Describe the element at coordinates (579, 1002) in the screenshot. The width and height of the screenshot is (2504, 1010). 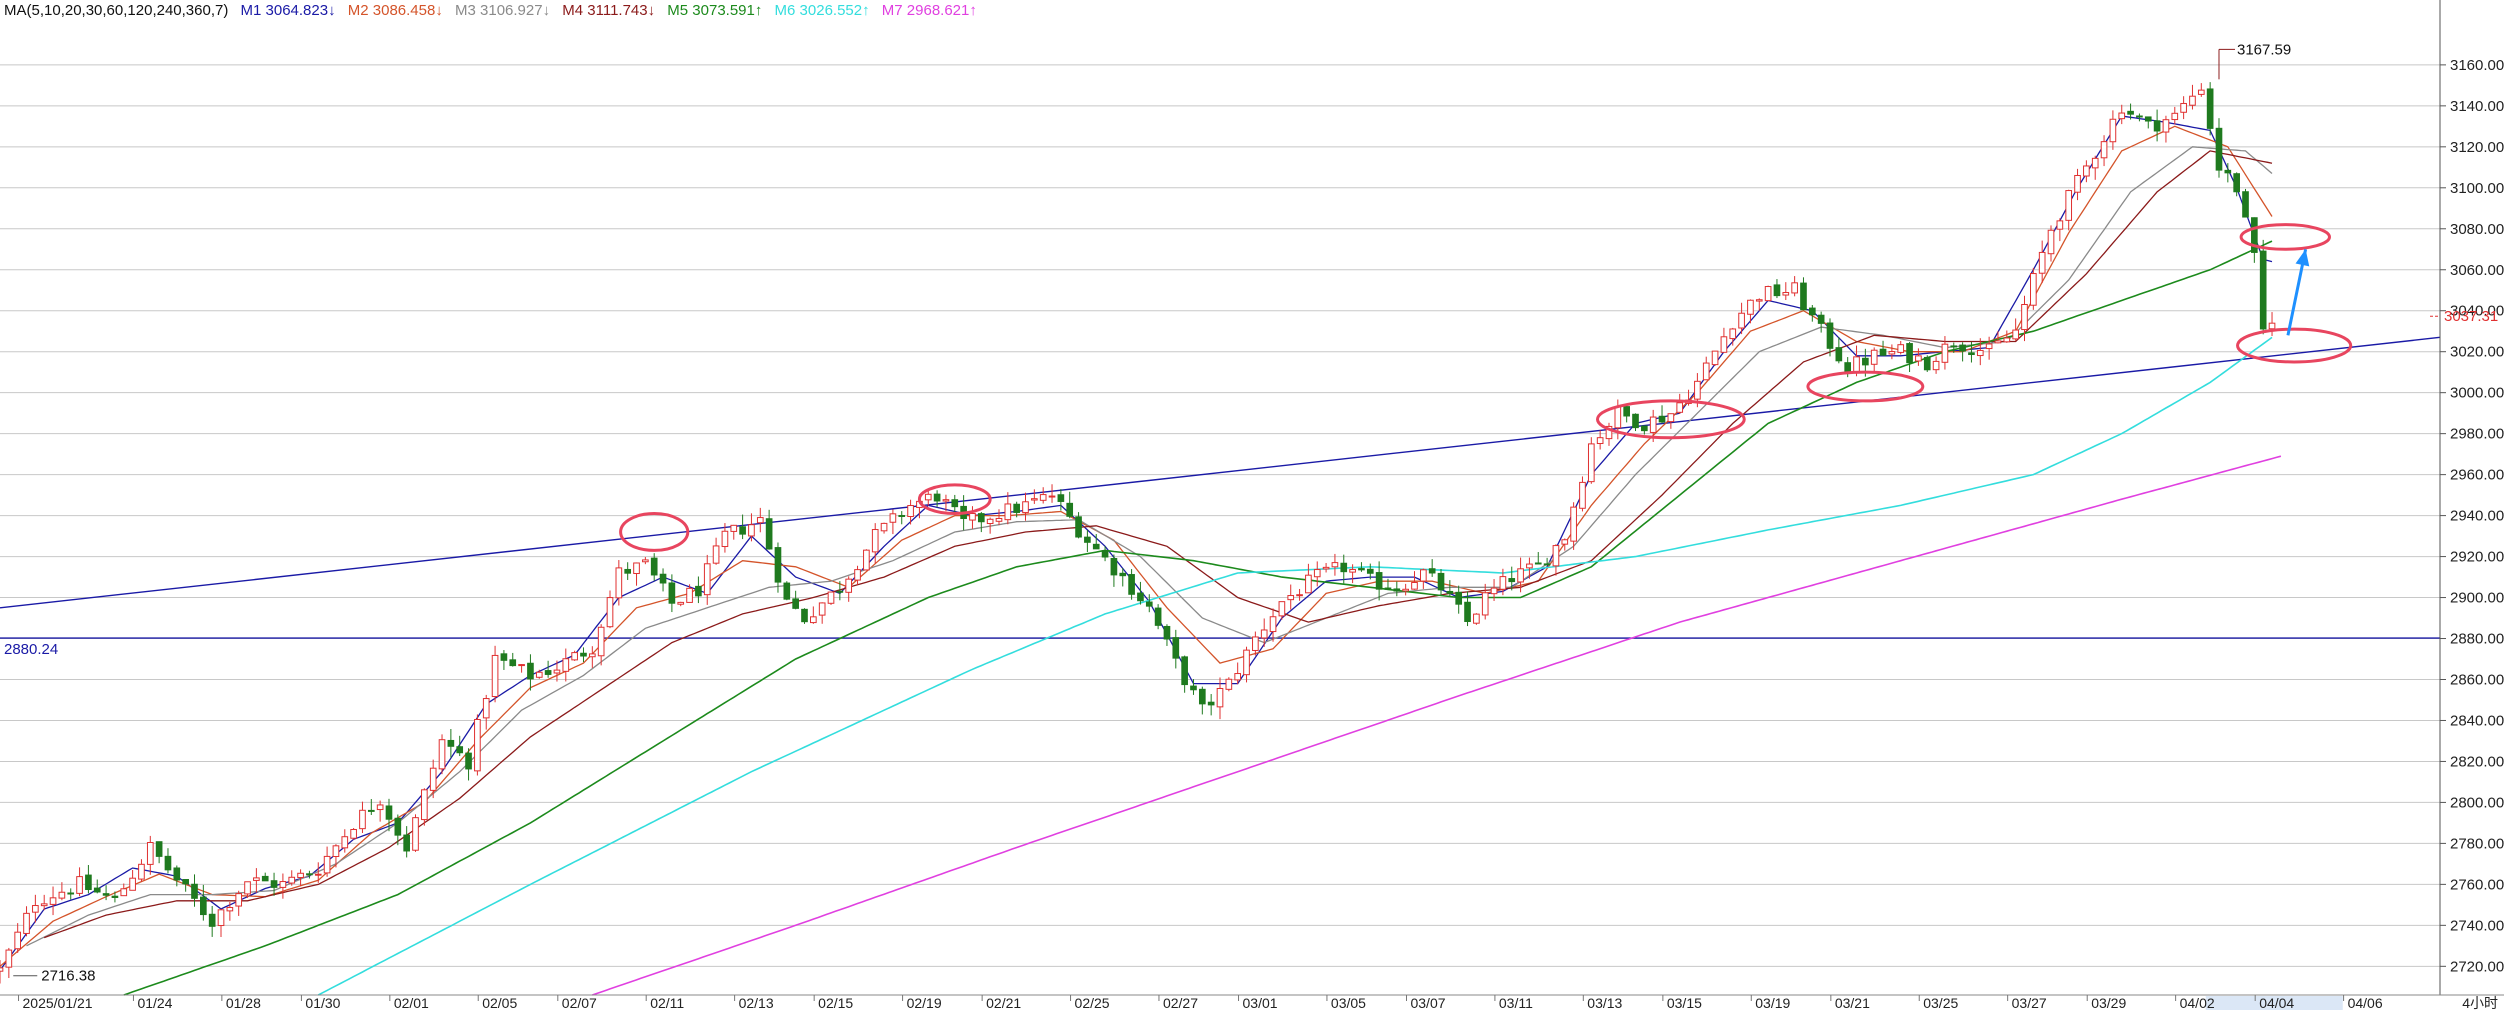
I see `x-tick-label: 02/07` at that location.